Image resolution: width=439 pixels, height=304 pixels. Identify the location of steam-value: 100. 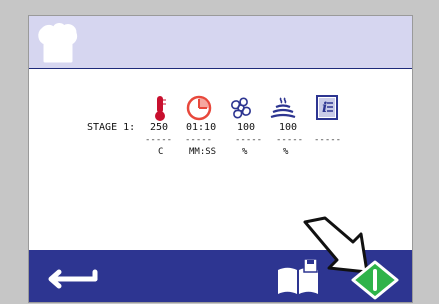
(288, 127).